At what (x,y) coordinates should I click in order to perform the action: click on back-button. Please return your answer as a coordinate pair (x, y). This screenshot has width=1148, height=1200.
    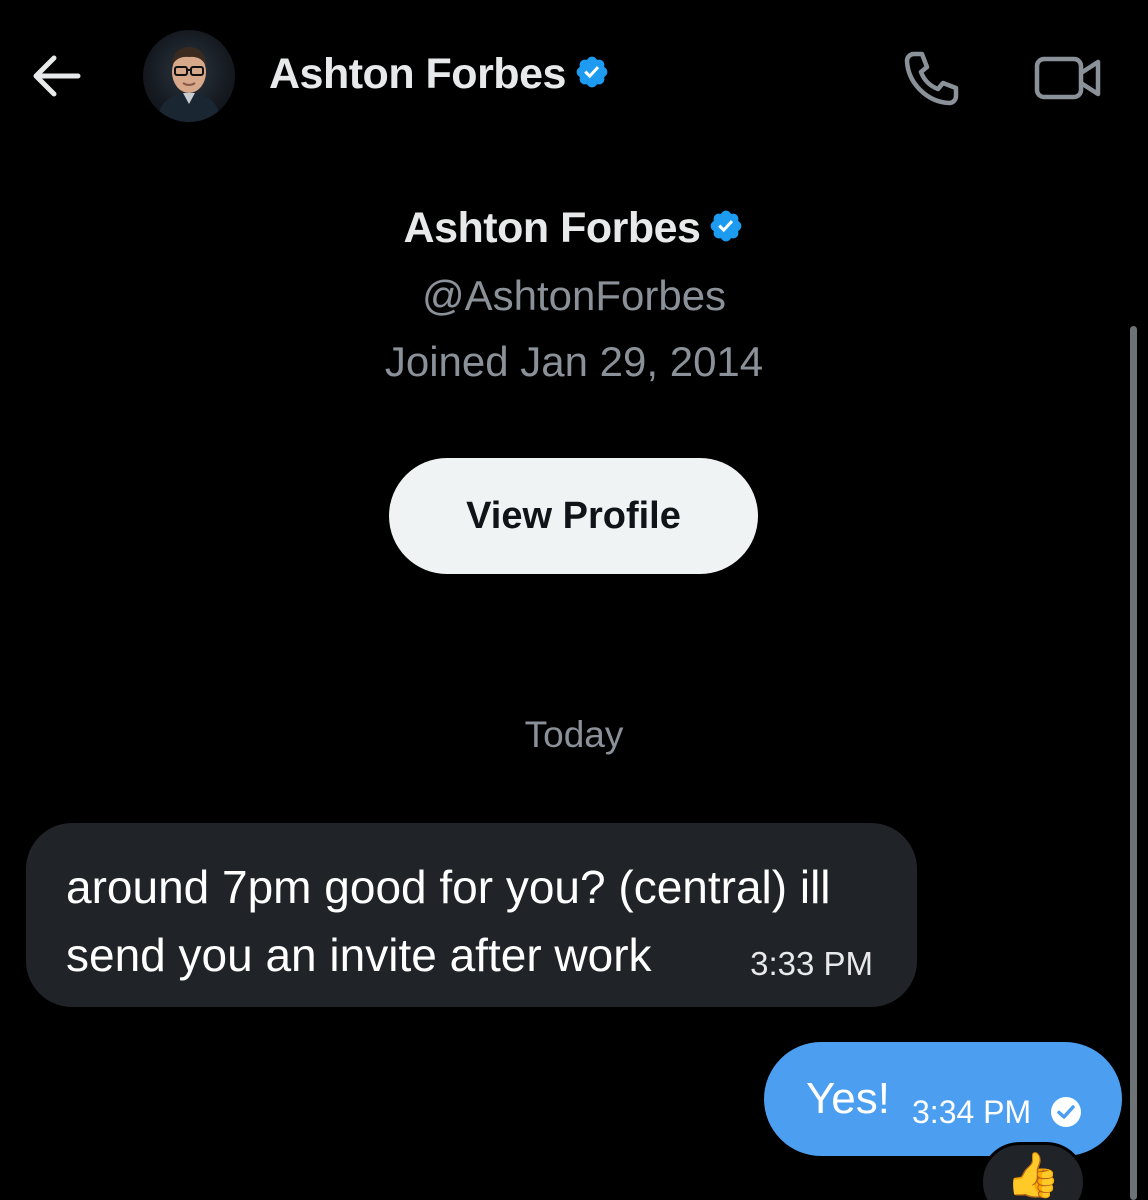
    Looking at the image, I should click on (56, 76).